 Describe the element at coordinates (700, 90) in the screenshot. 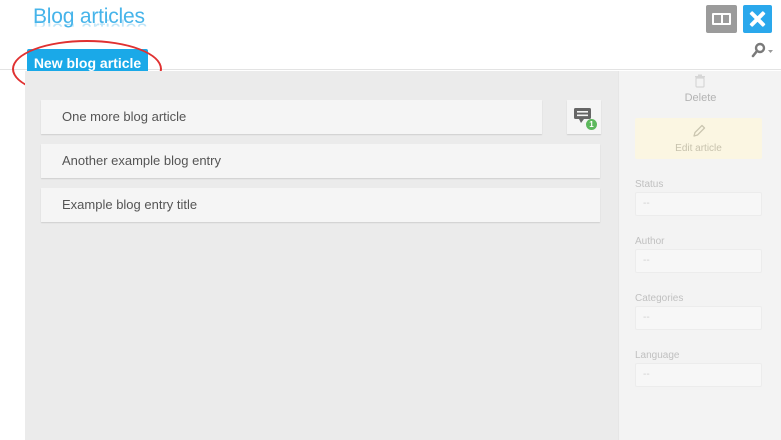

I see `delete-button: Delete` at that location.